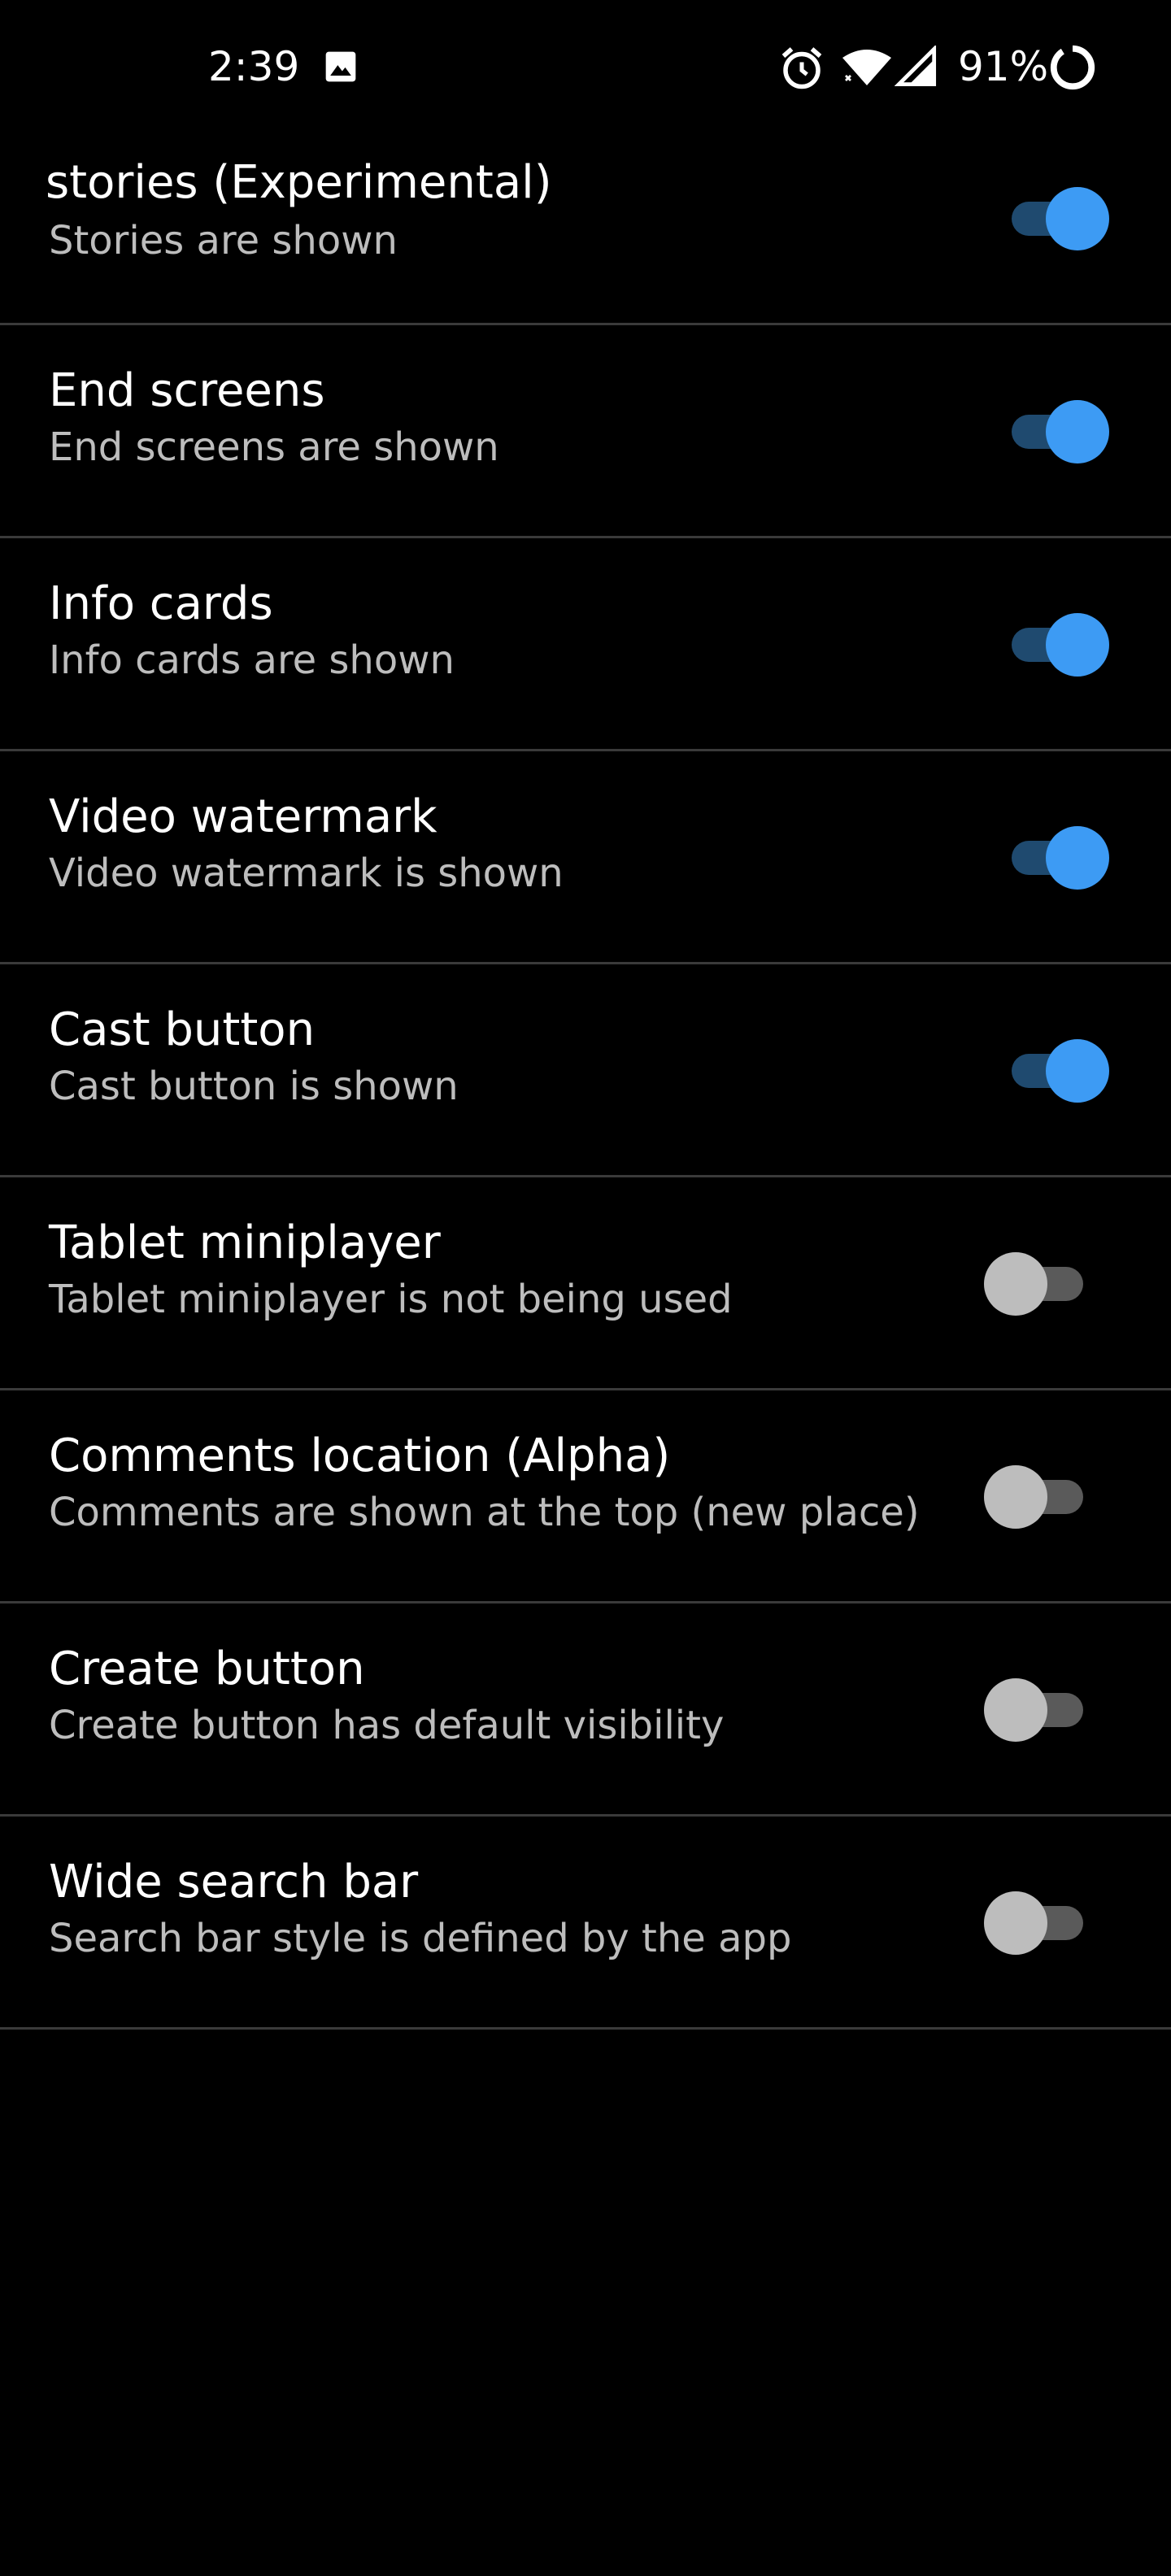  Describe the element at coordinates (299, 183) in the screenshot. I see `setting-title: stories (Experimental)` at that location.